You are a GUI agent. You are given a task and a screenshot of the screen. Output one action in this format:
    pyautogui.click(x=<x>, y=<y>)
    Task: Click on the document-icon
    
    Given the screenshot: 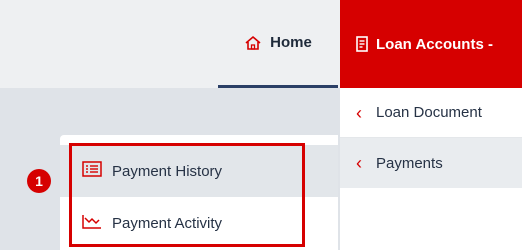 What is the action you would take?
    pyautogui.click(x=362, y=44)
    